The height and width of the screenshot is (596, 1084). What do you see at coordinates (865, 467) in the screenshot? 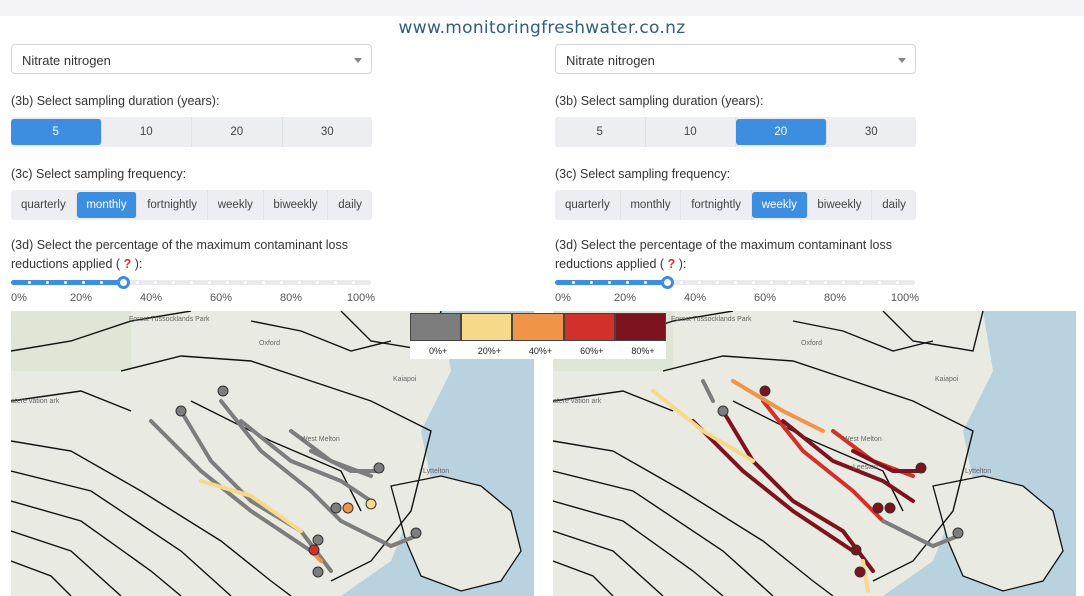
I see `map-label-leeston: Leeston` at bounding box center [865, 467].